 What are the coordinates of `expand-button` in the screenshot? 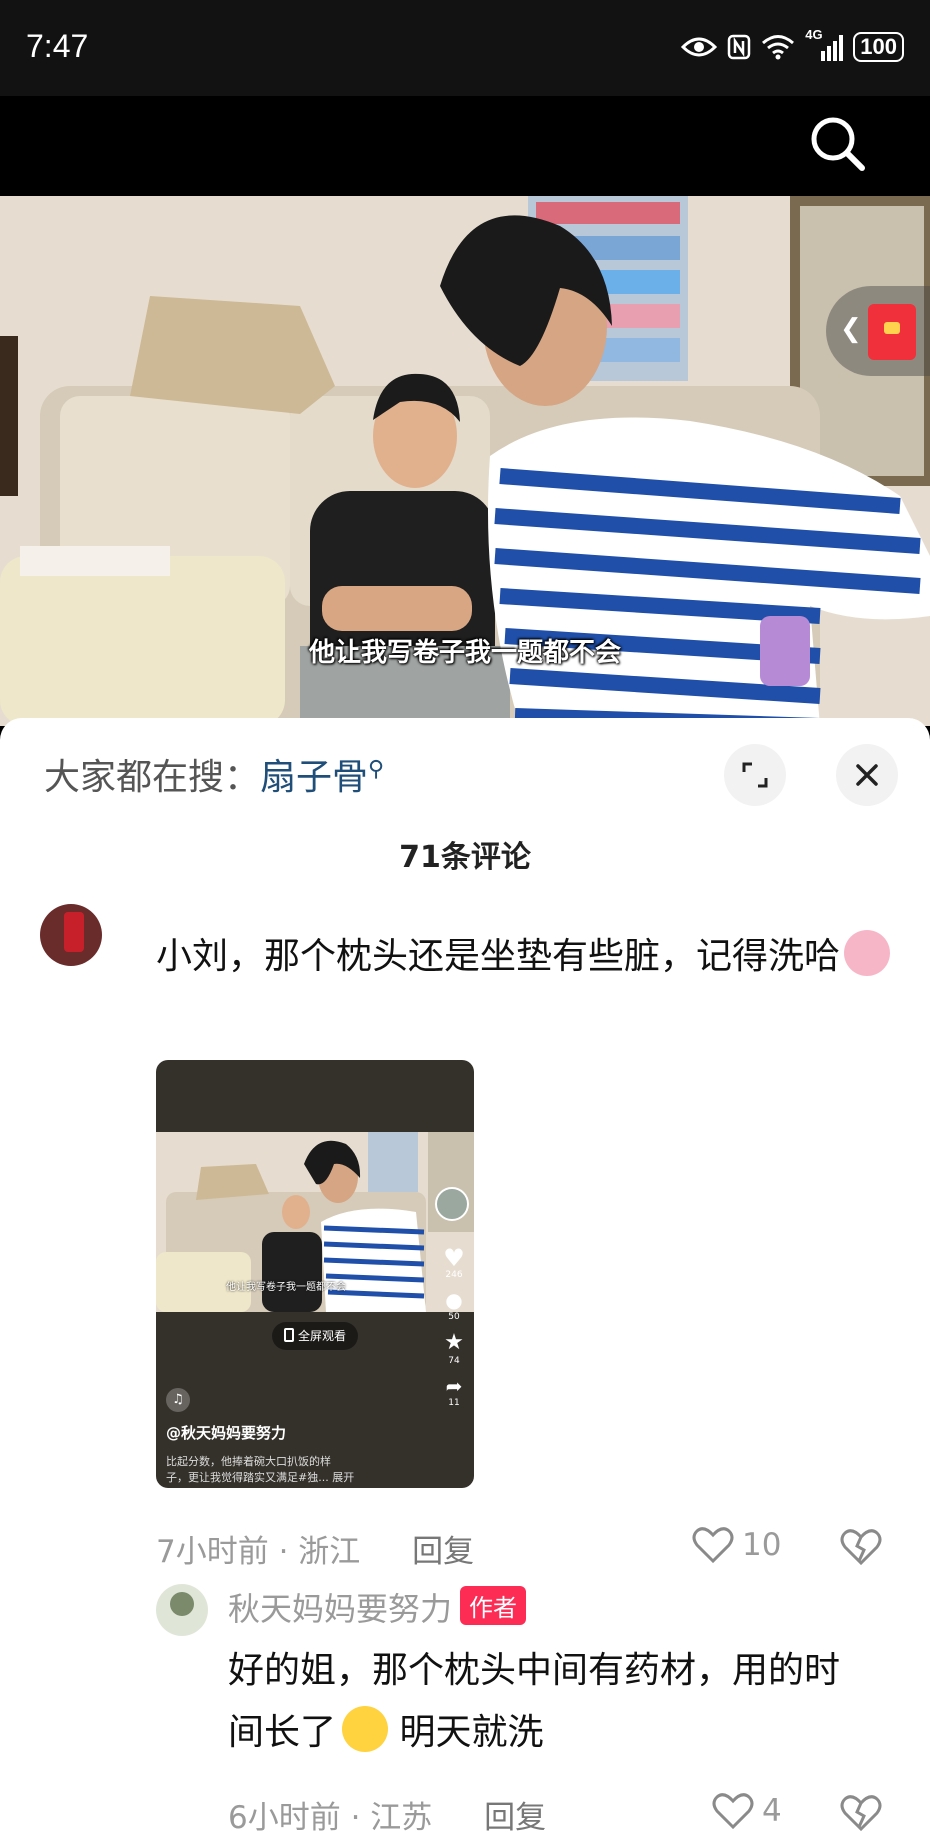 It's located at (755, 775).